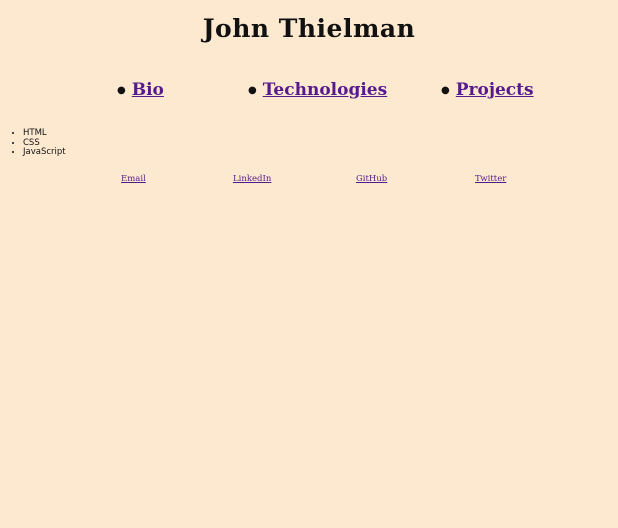 Image resolution: width=618 pixels, height=528 pixels. I want to click on email-link: Email, so click(133, 179).